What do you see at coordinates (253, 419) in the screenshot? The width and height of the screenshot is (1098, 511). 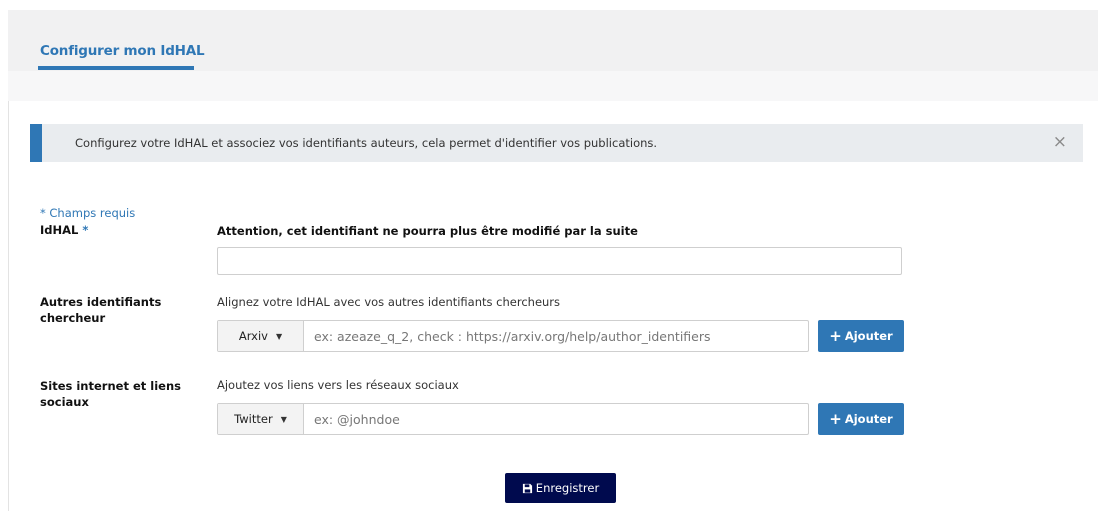 I see `social-type-value: Twitter` at bounding box center [253, 419].